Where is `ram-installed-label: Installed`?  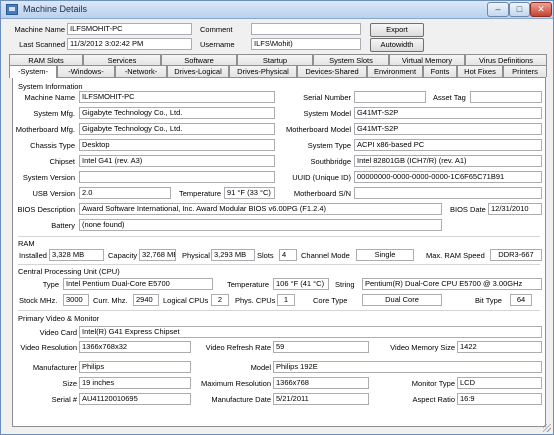
ram-installed-label: Installed is located at coordinates (33, 255).